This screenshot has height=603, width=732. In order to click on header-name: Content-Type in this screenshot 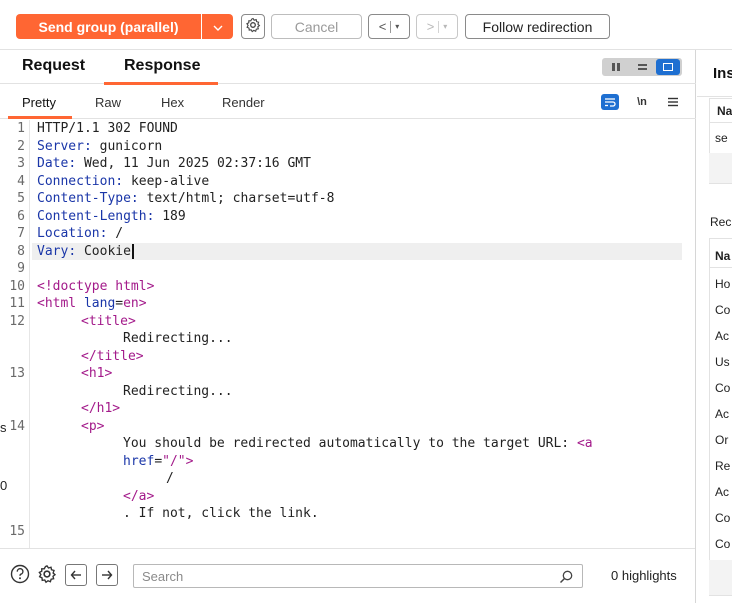, I will do `click(84, 198)`.